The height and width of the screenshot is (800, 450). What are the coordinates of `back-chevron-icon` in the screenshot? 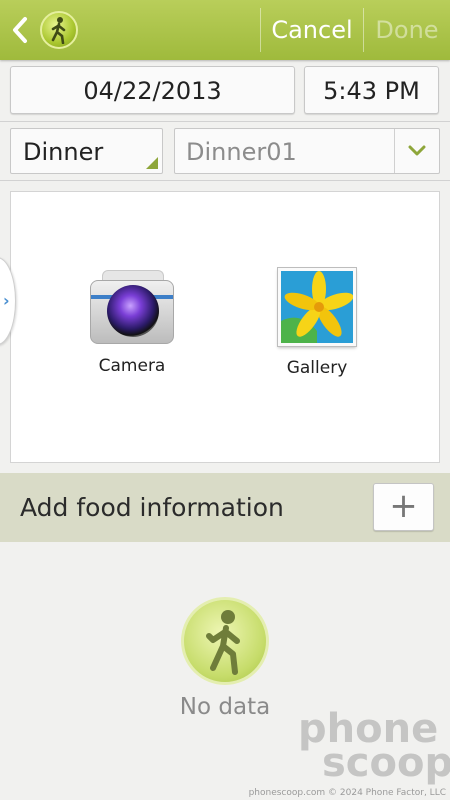 It's located at (20, 30).